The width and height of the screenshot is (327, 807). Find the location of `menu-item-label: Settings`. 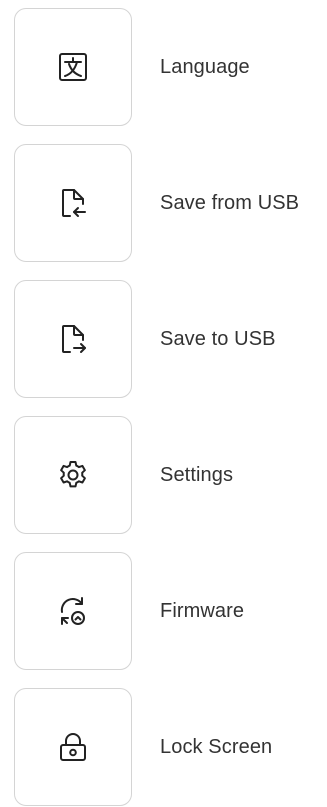

menu-item-label: Settings is located at coordinates (197, 474).